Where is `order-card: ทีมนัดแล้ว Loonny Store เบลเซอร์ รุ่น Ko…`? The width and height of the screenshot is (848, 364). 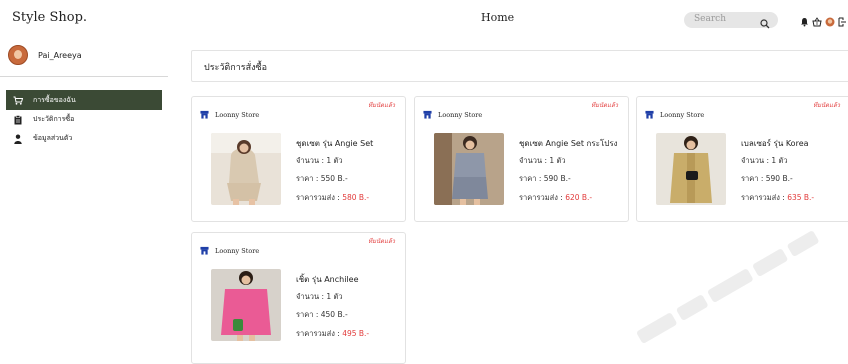
order-card: ทีมนัดแล้ว Loonny Store เบลเซอร์ รุ่น Ko… is located at coordinates (742, 159).